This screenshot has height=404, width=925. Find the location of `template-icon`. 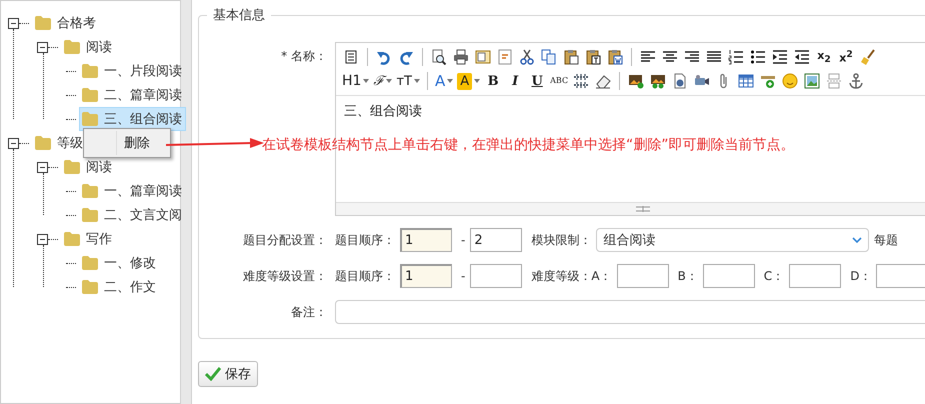

template-icon is located at coordinates (483, 57).